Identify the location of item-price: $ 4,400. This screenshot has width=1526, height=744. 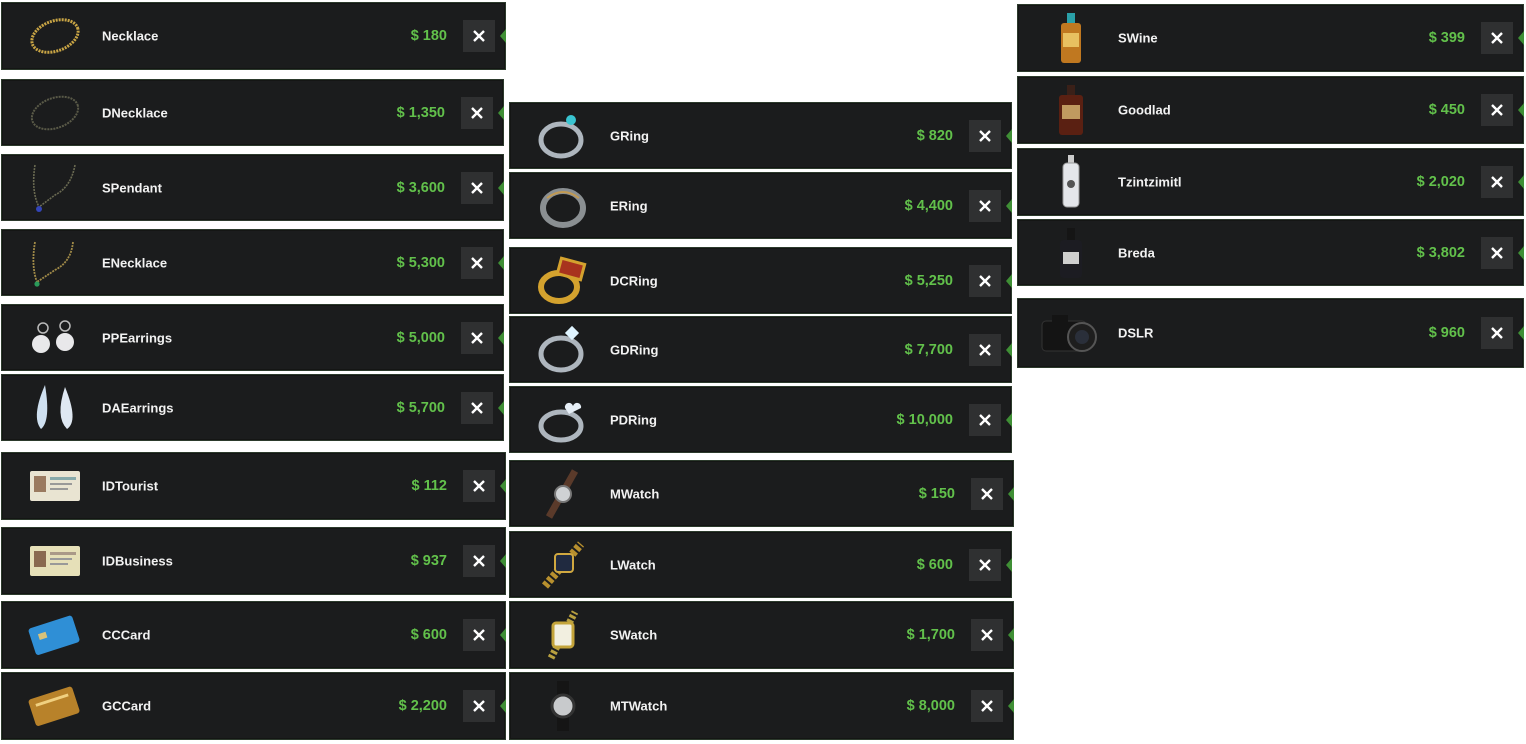
(928, 205).